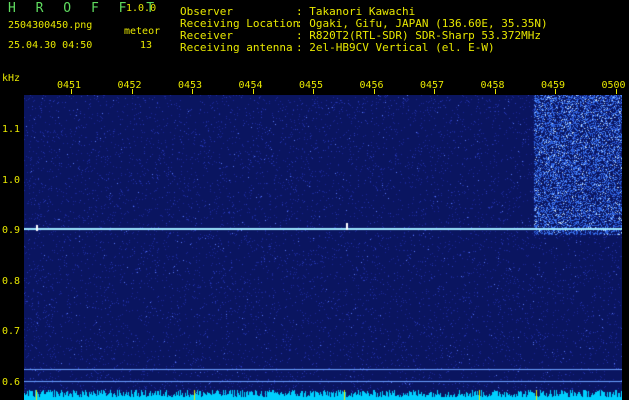  What do you see at coordinates (395, 47) in the screenshot?
I see `antenna-value: : 2el-HB9CV Vertical (el. E-W)` at bounding box center [395, 47].